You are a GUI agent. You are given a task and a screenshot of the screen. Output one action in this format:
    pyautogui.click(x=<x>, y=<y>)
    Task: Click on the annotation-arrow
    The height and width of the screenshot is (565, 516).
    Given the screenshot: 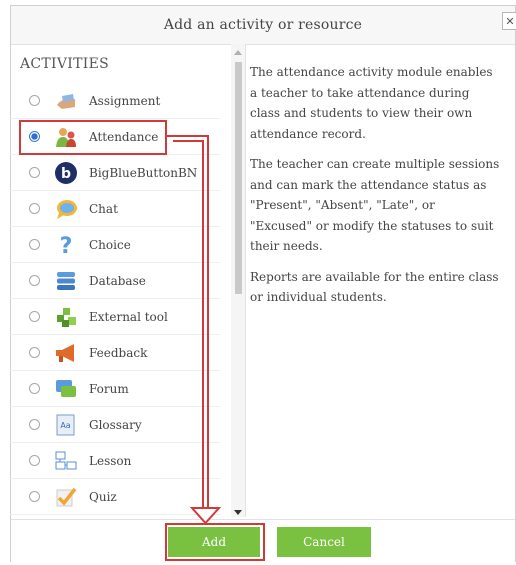 What is the action you would take?
    pyautogui.click(x=194, y=330)
    